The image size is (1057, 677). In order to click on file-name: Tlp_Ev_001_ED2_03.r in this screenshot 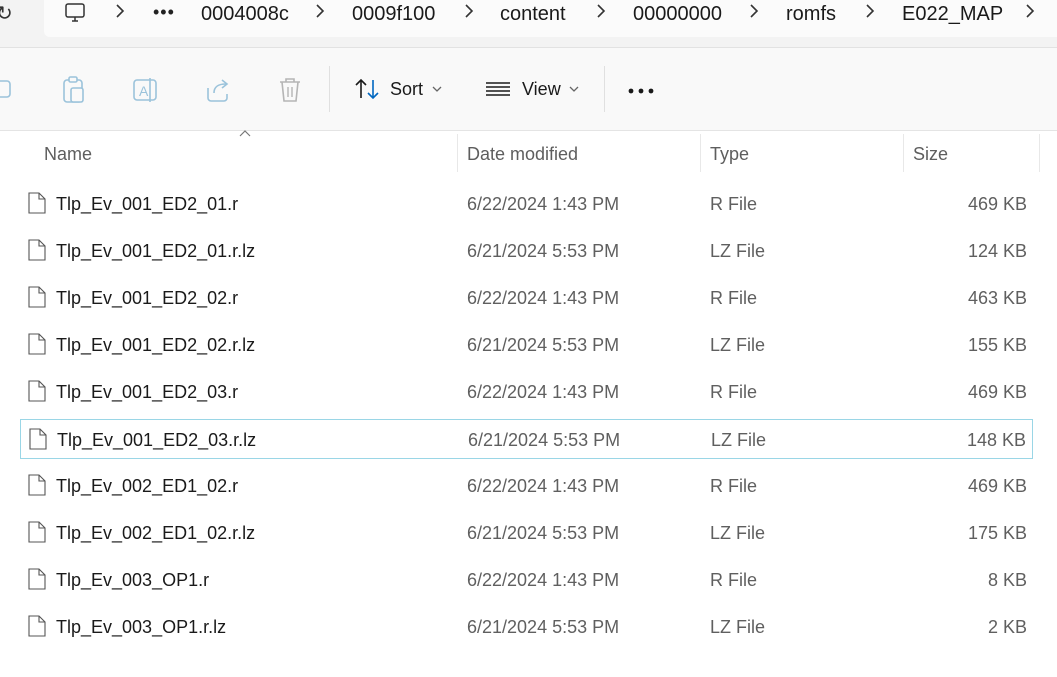, I will do `click(147, 392)`.